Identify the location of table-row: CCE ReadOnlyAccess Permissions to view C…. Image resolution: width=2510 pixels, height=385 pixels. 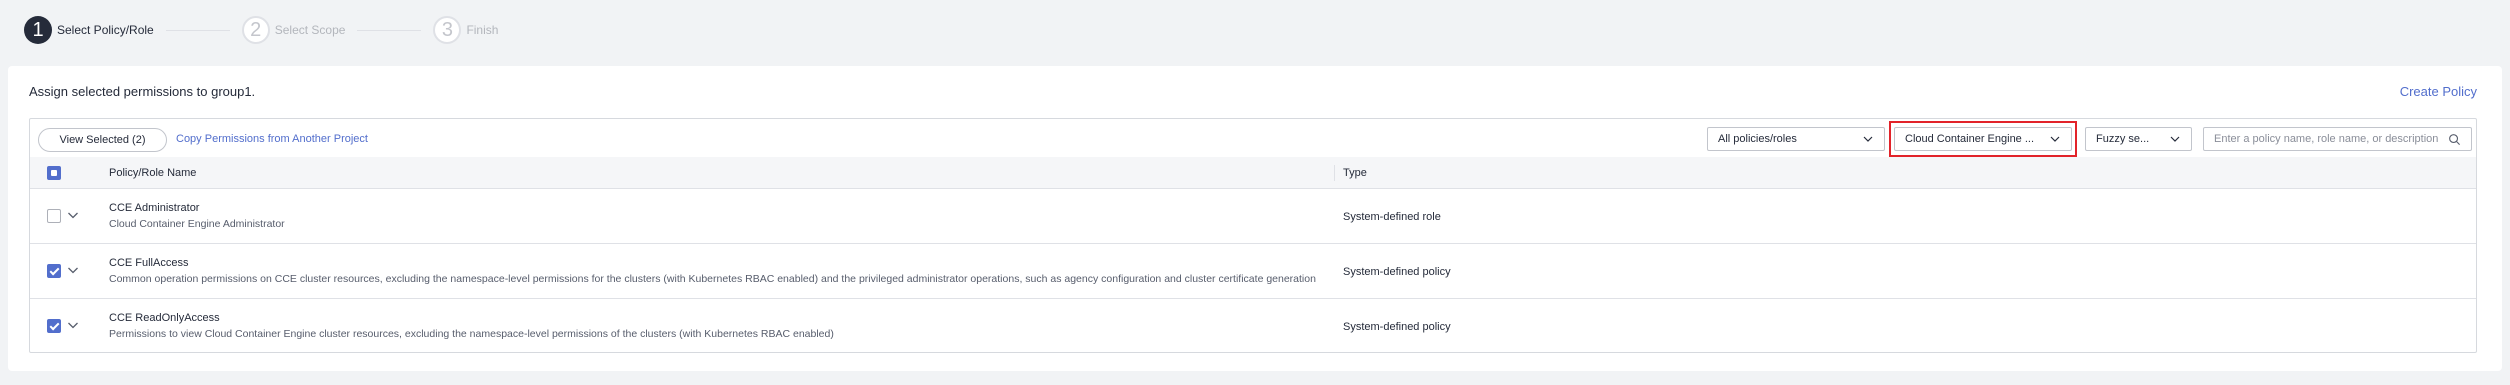
(1253, 326).